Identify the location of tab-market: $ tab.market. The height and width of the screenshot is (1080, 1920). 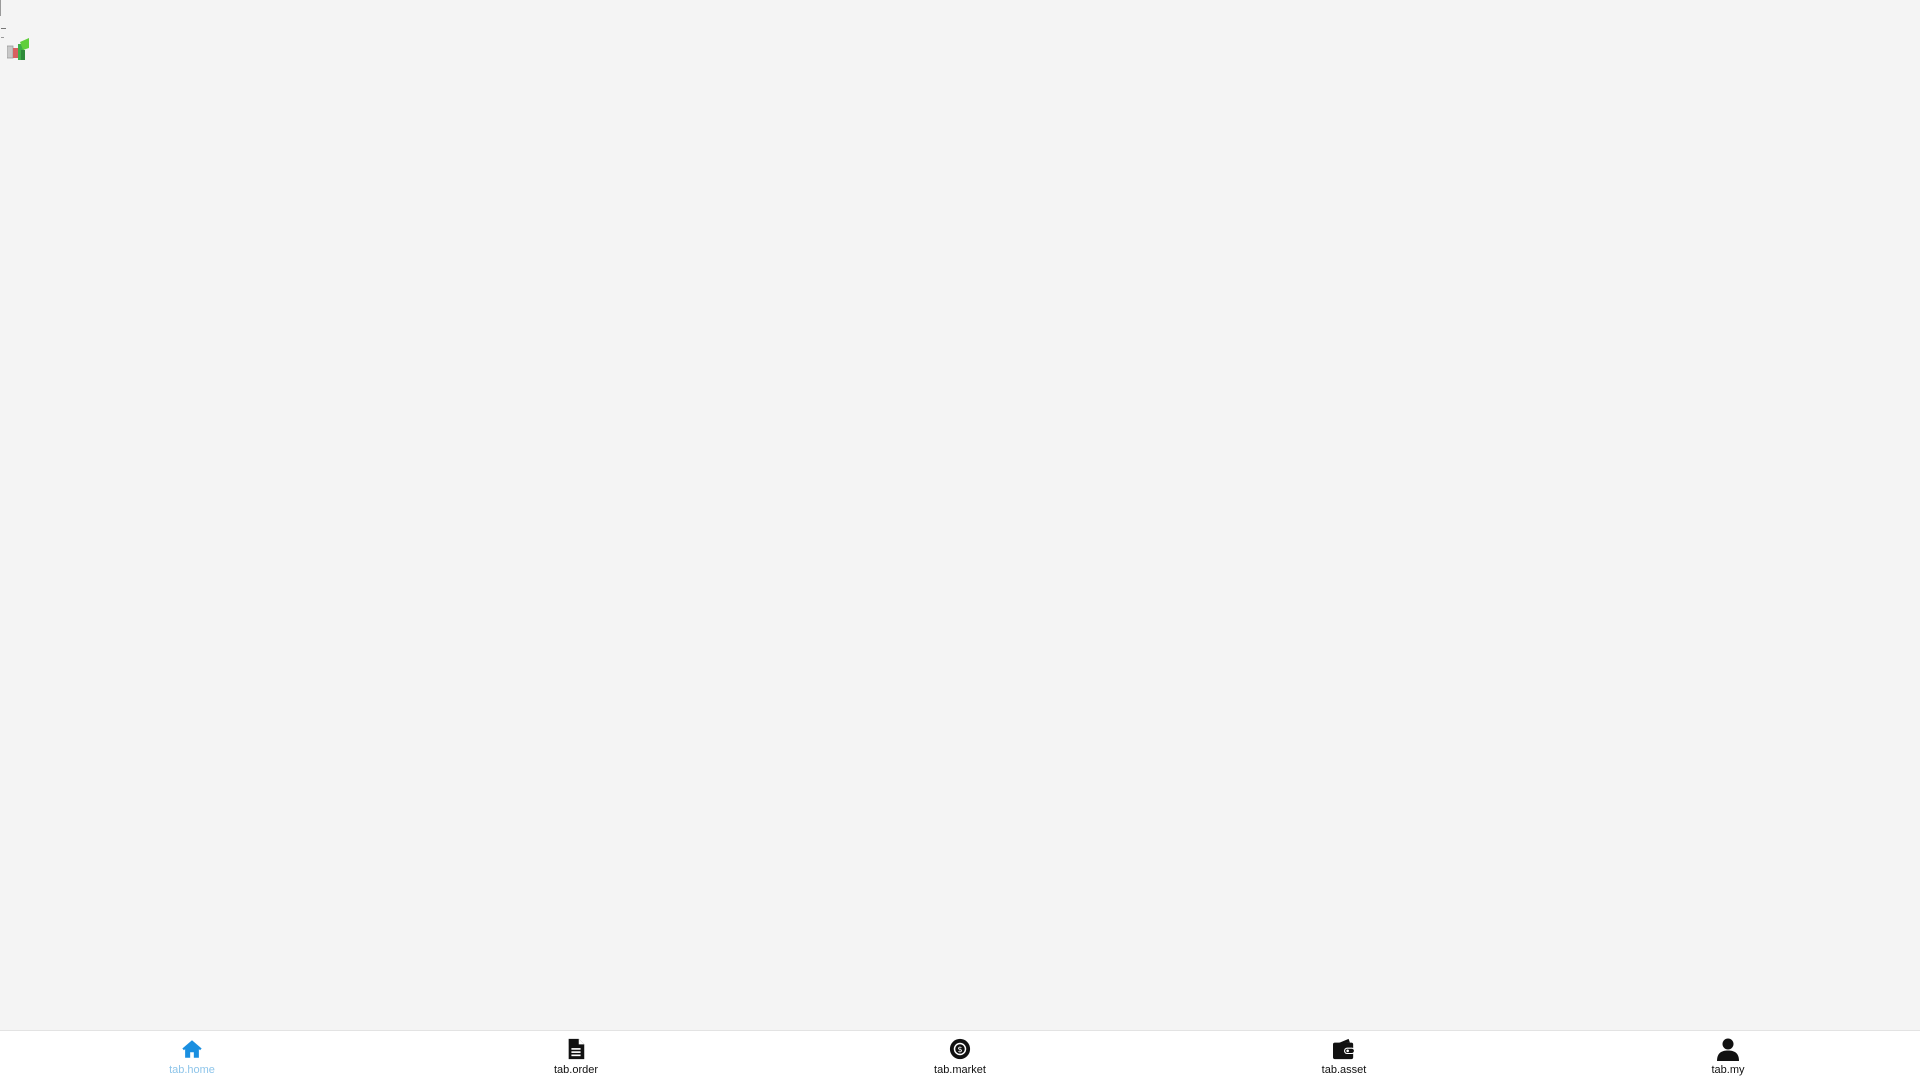
(960, 1055).